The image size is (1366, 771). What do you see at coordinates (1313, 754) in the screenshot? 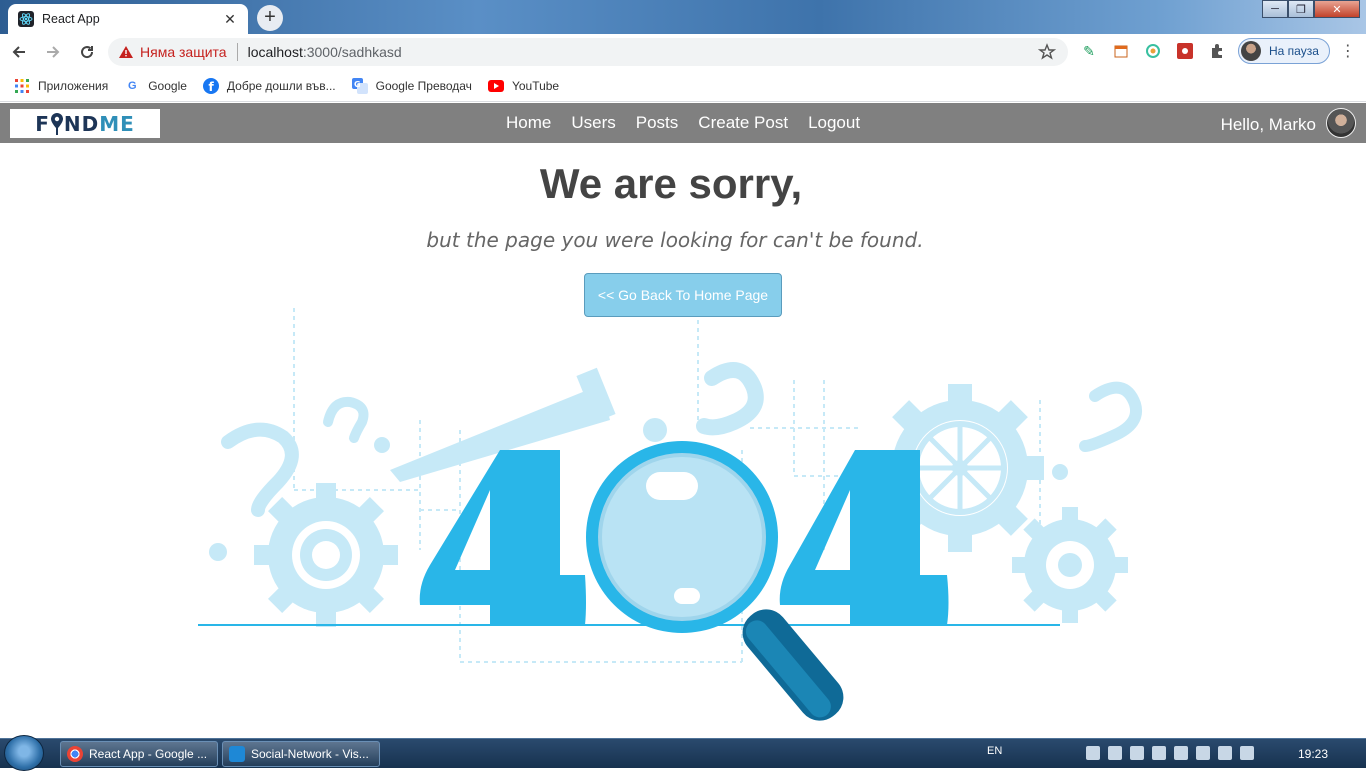
I see `taskbar-clock: 19:23` at bounding box center [1313, 754].